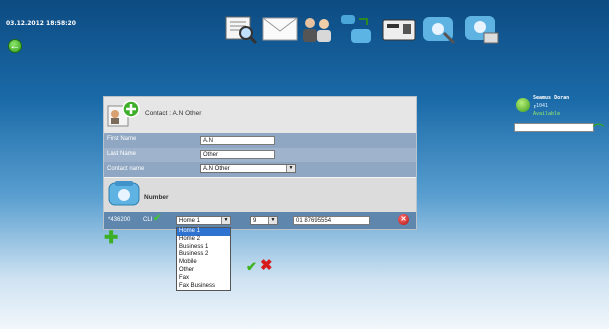 The width and height of the screenshot is (609, 329). Describe the element at coordinates (203, 287) in the screenshot. I see `dropdown-option: Fax Business` at that location.